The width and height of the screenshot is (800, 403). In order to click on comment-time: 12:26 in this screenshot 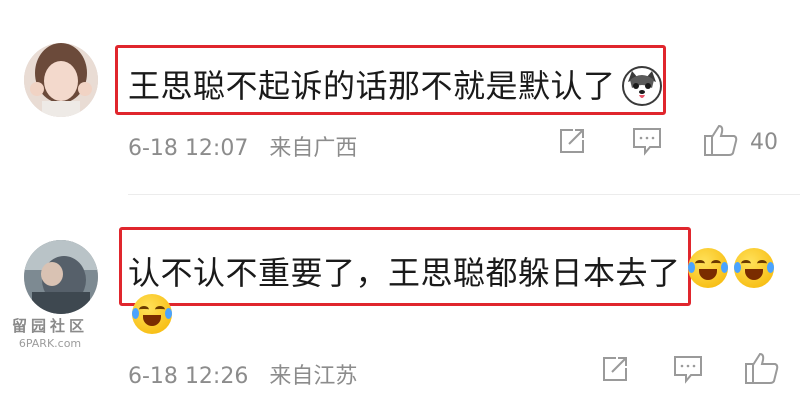, I will do `click(216, 376)`.